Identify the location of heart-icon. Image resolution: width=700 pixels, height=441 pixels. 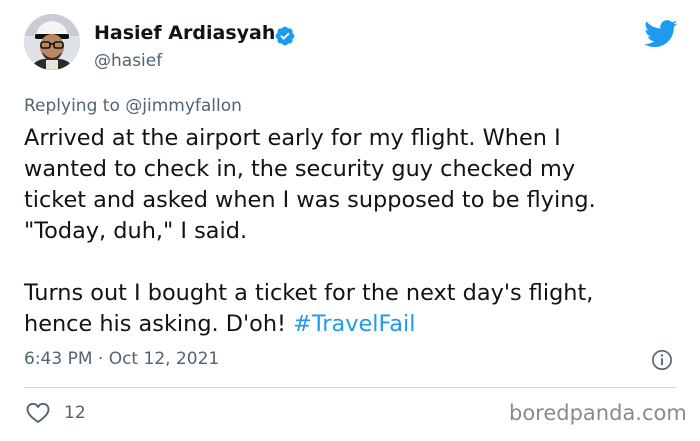
(38, 413).